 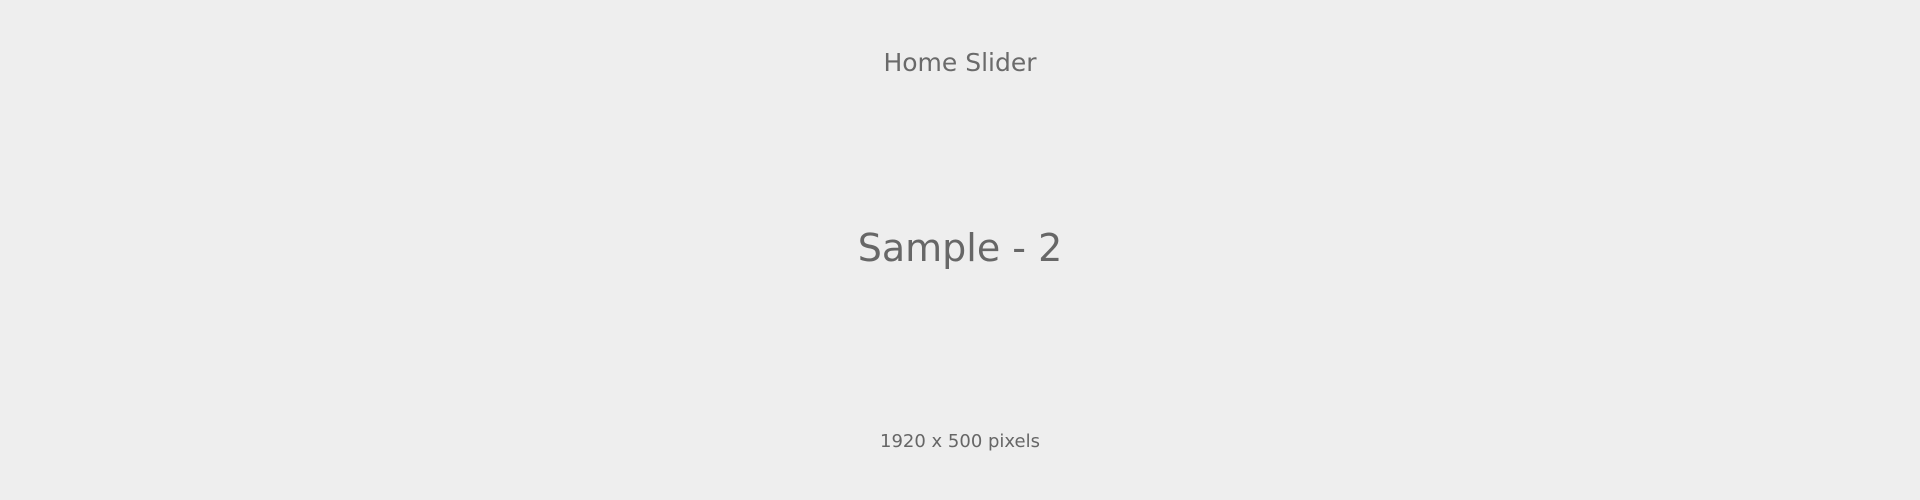 I want to click on slide-dimensions-caption: 1920 x 500 pixels, so click(x=960, y=441).